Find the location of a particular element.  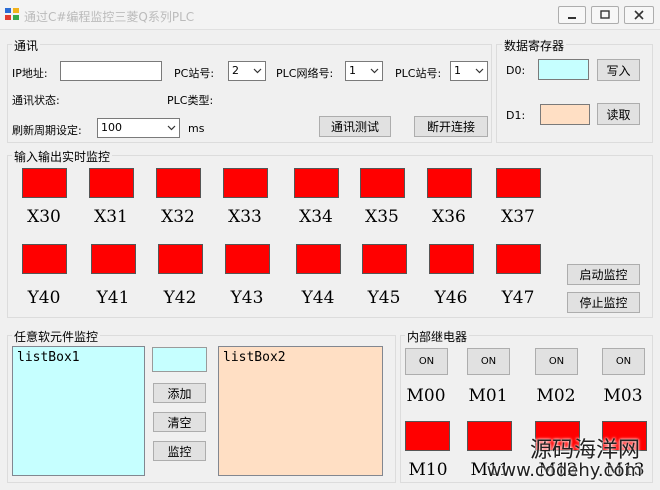

input-led-x34 is located at coordinates (316, 183).